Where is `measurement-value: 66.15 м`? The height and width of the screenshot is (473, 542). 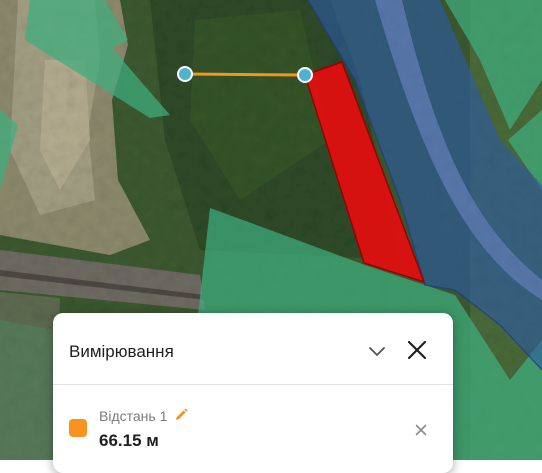
measurement-value: 66.15 м is located at coordinates (129, 440).